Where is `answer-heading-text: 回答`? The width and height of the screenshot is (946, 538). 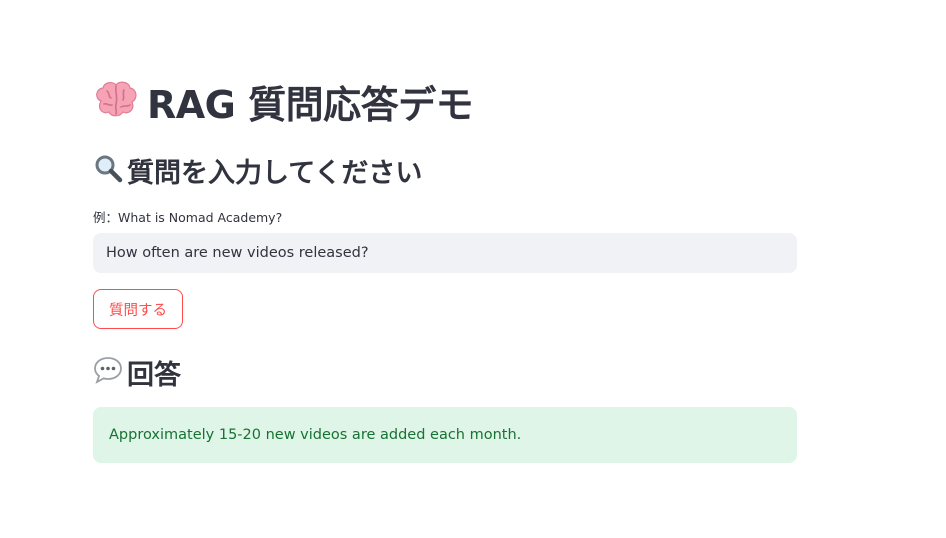 answer-heading-text: 回答 is located at coordinates (154, 375).